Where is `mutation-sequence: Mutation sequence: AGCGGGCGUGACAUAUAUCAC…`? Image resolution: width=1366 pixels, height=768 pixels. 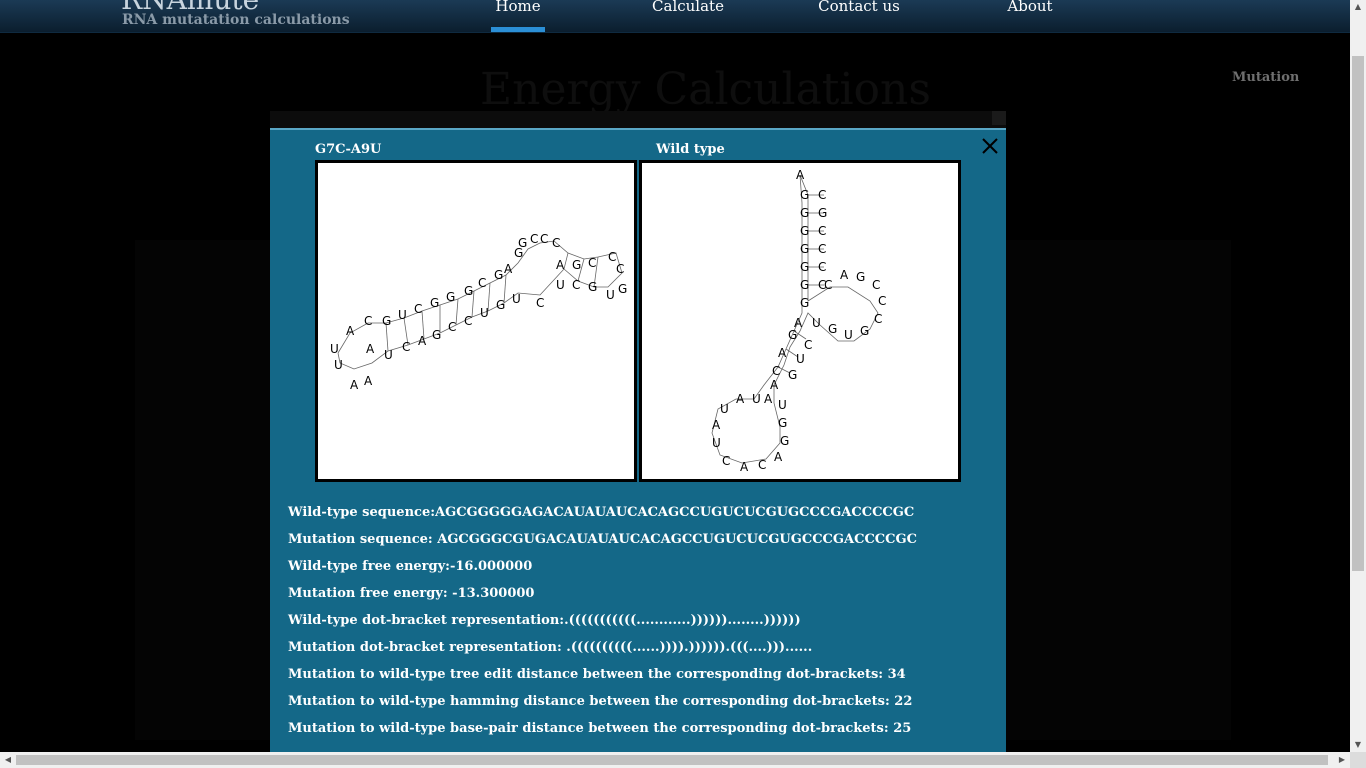 mutation-sequence: Mutation sequence: AGCGGGCGUGACAUAUAUCAC… is located at coordinates (602, 539).